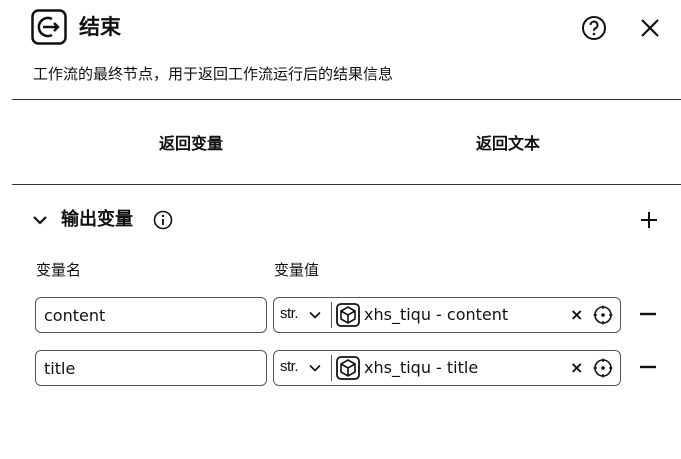 The width and height of the screenshot is (681, 459). What do you see at coordinates (59, 270) in the screenshot?
I see `column-label-name: 变量名` at bounding box center [59, 270].